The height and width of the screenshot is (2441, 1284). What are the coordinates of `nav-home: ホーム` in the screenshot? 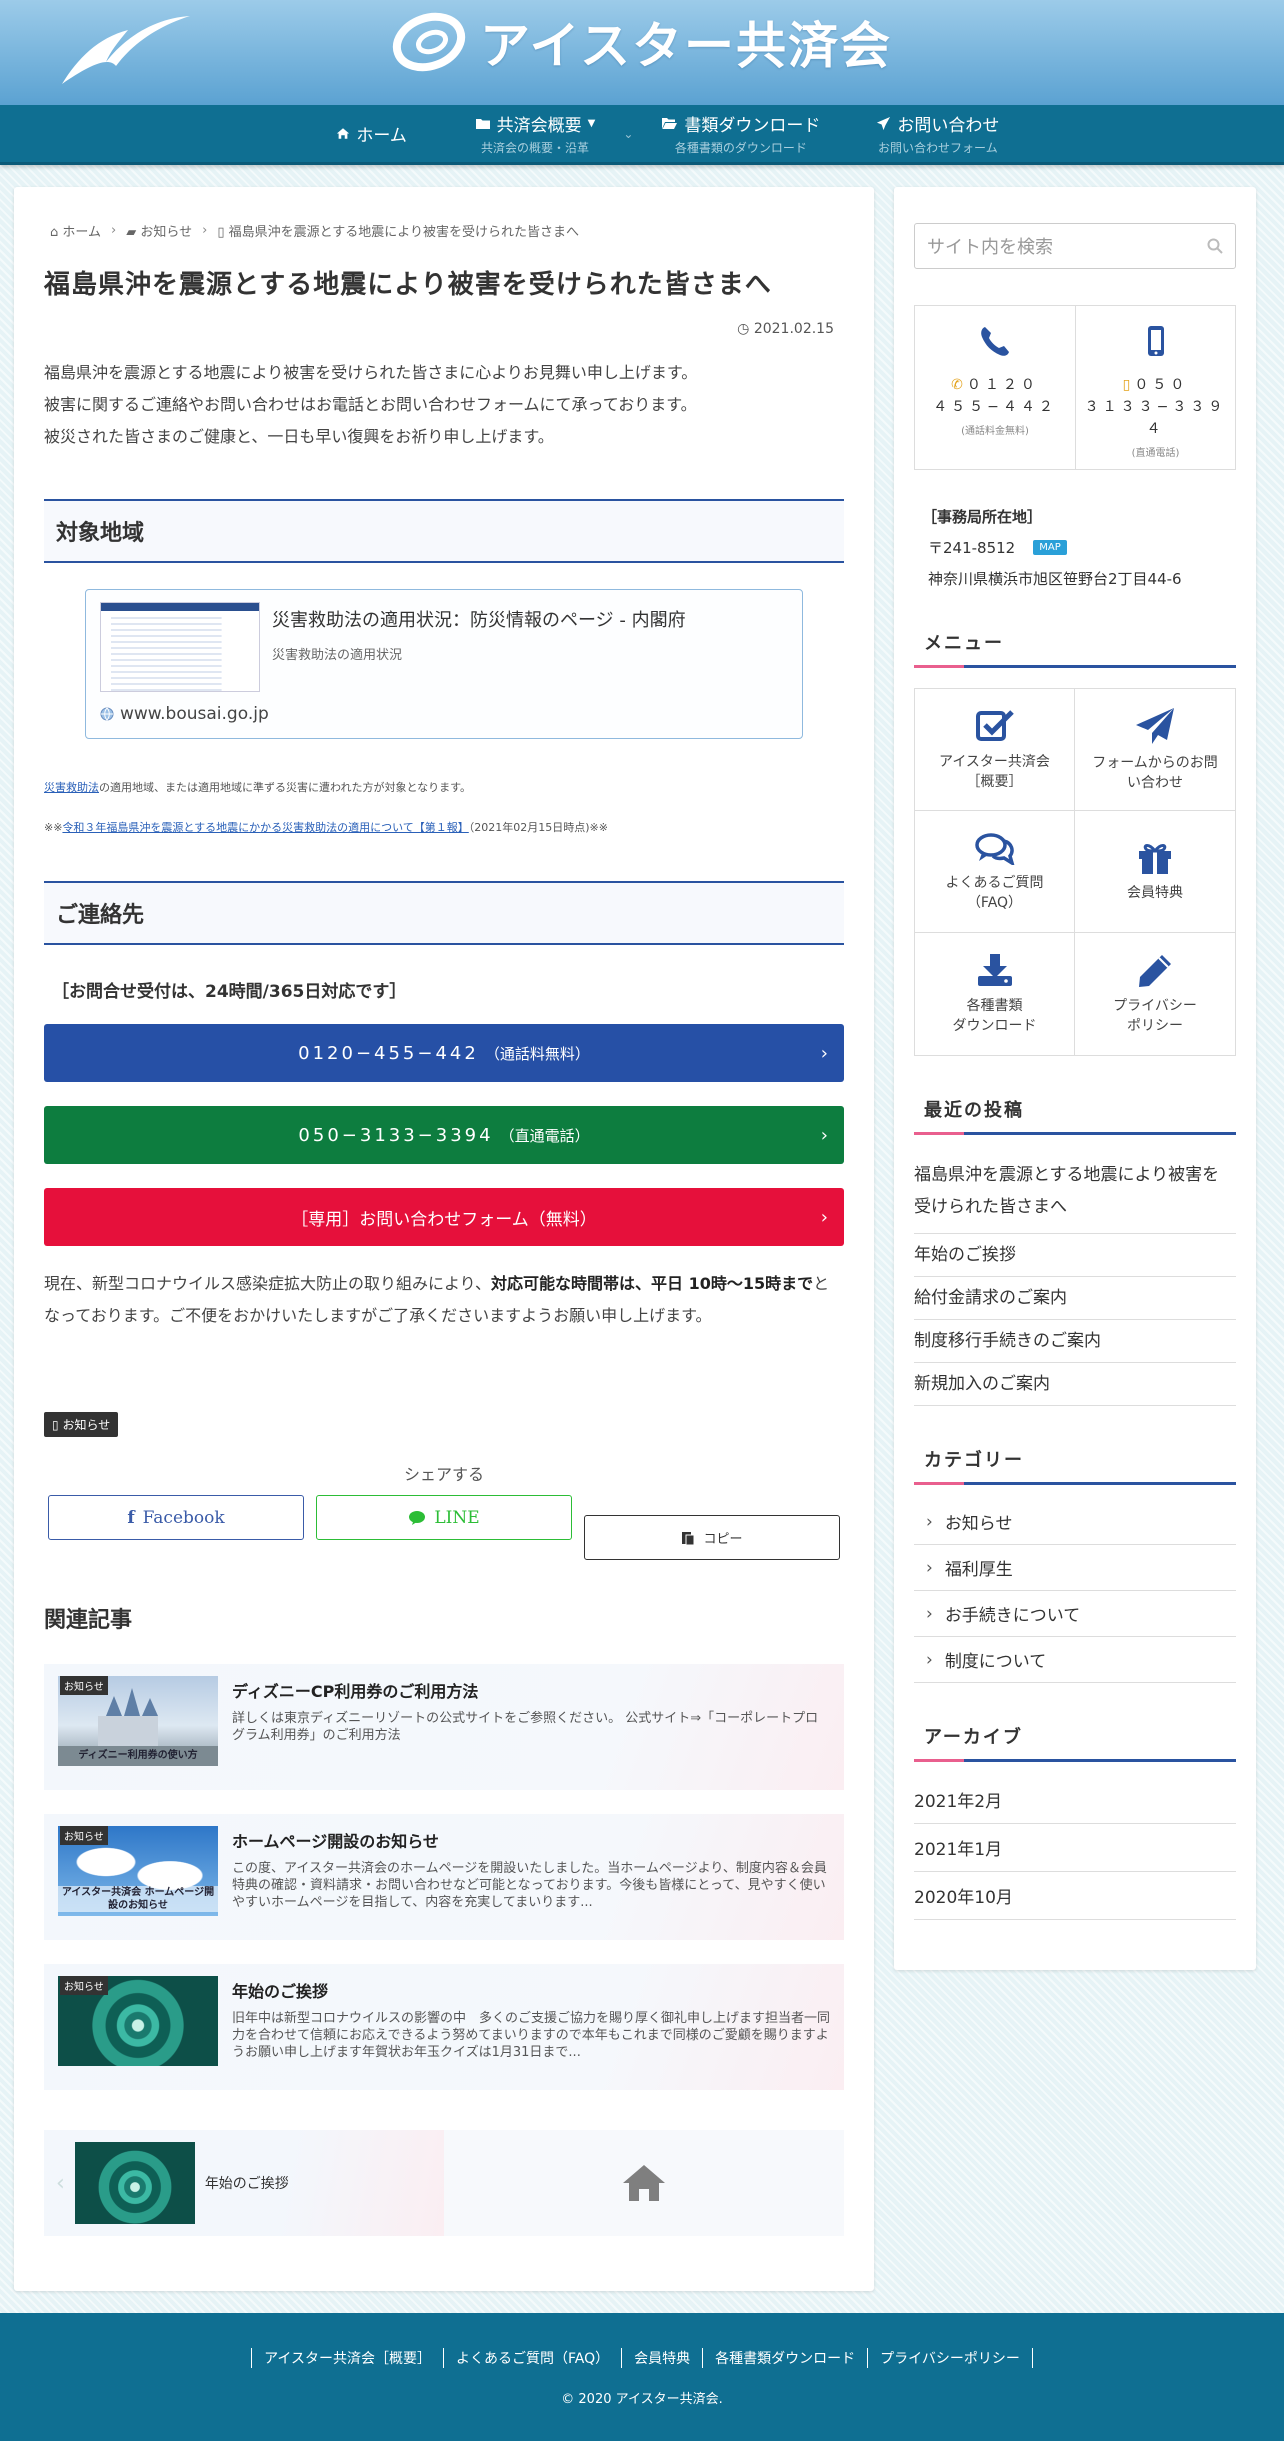 It's located at (372, 133).